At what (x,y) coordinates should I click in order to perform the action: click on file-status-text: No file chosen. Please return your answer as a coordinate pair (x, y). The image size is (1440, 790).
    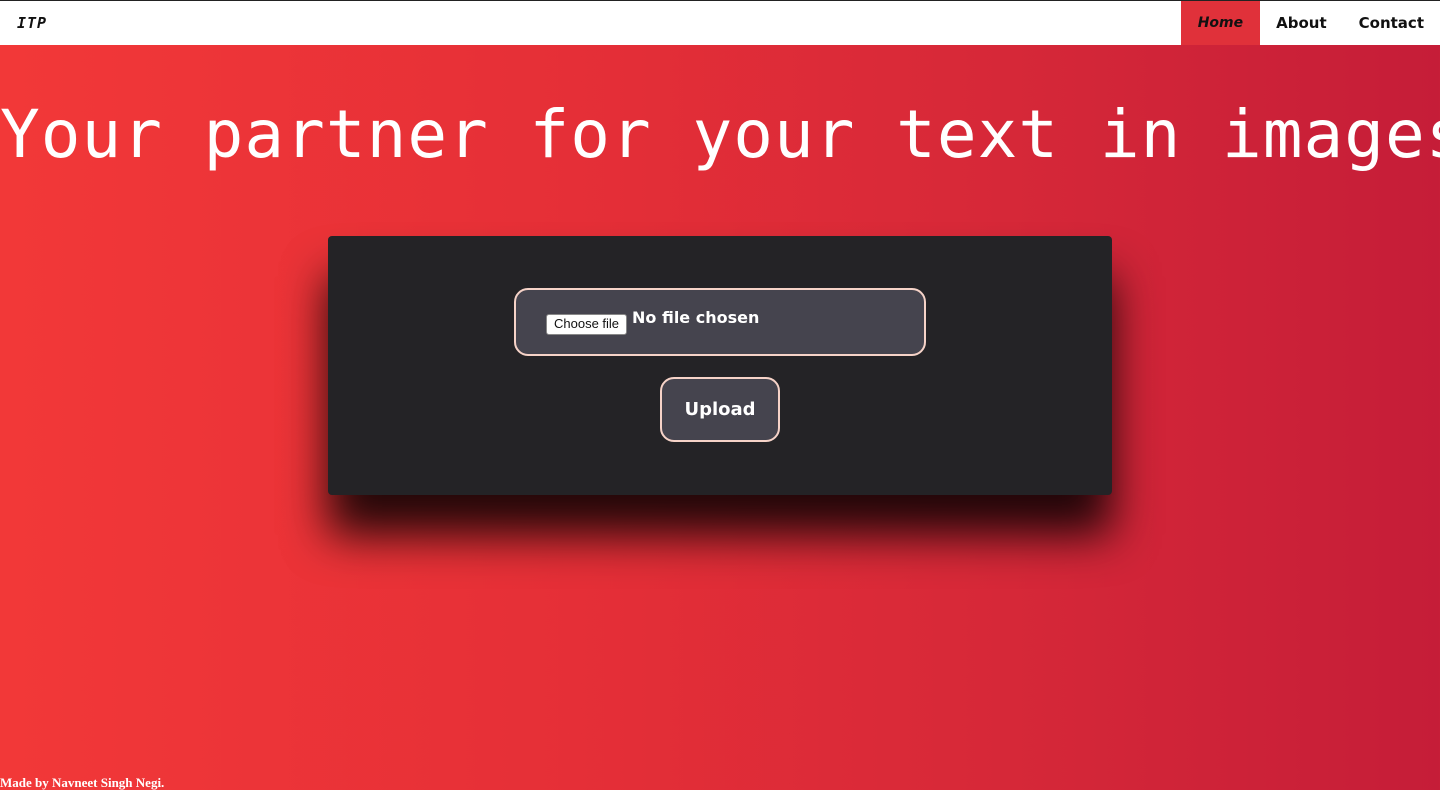
    Looking at the image, I should click on (696, 317).